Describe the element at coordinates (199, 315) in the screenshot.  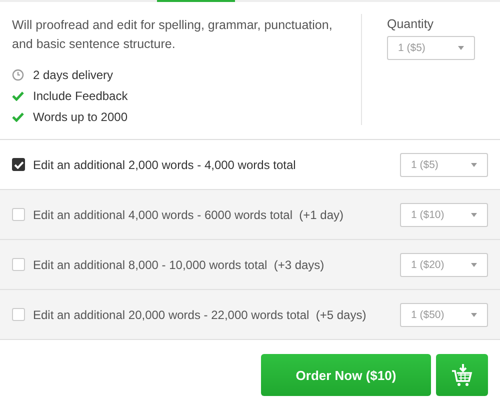
I see `extra-label: Edit an additional 20,000 words - 22,000 words total (+5 days)` at that location.